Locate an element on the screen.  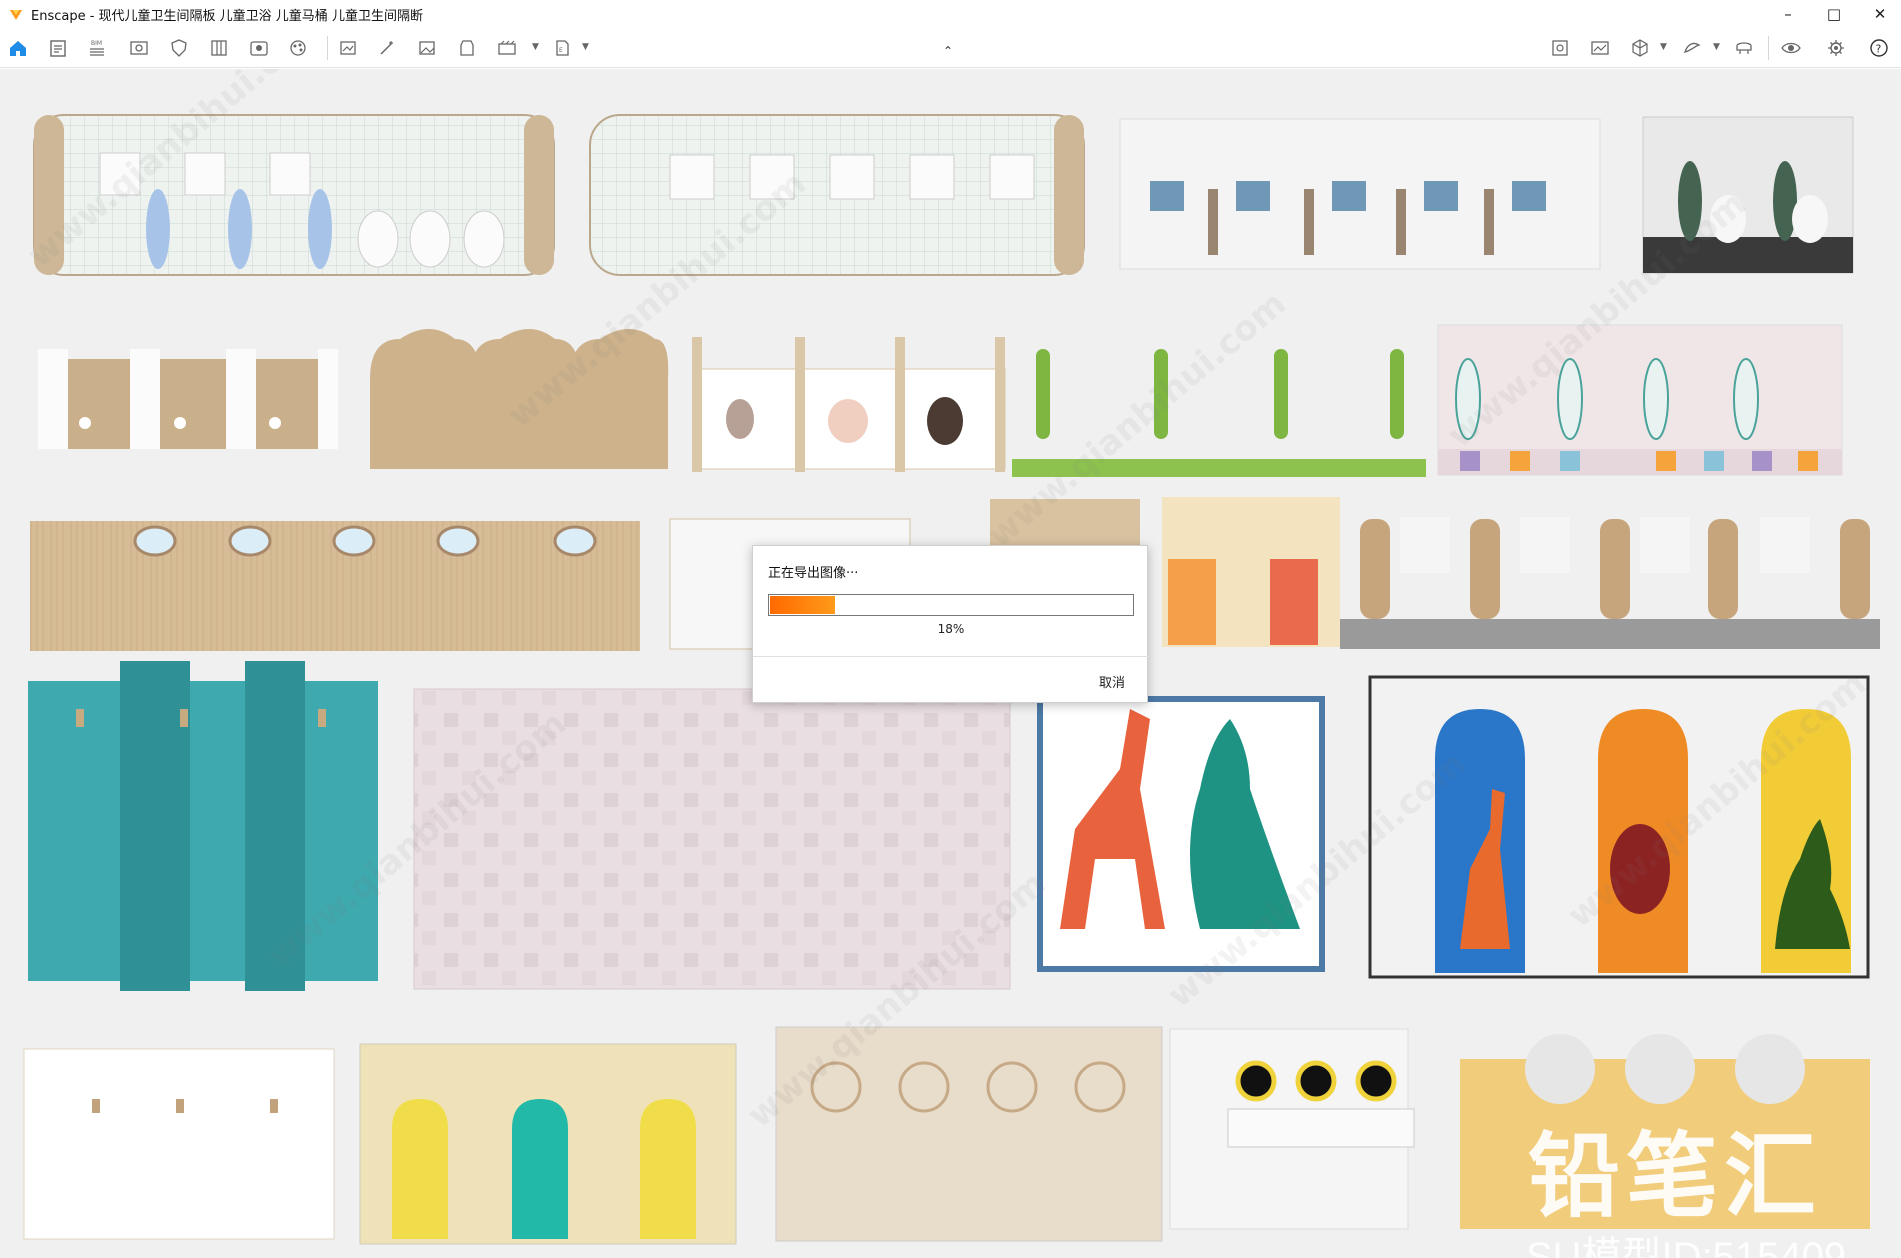
cube-icon is located at coordinates (1640, 48).